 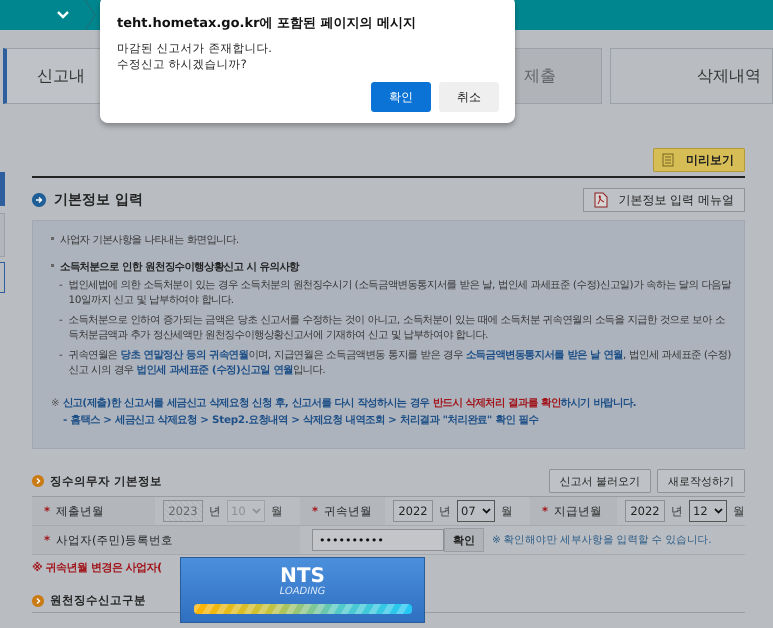 I want to click on section-title: 원천징수신고구분, so click(x=98, y=600).